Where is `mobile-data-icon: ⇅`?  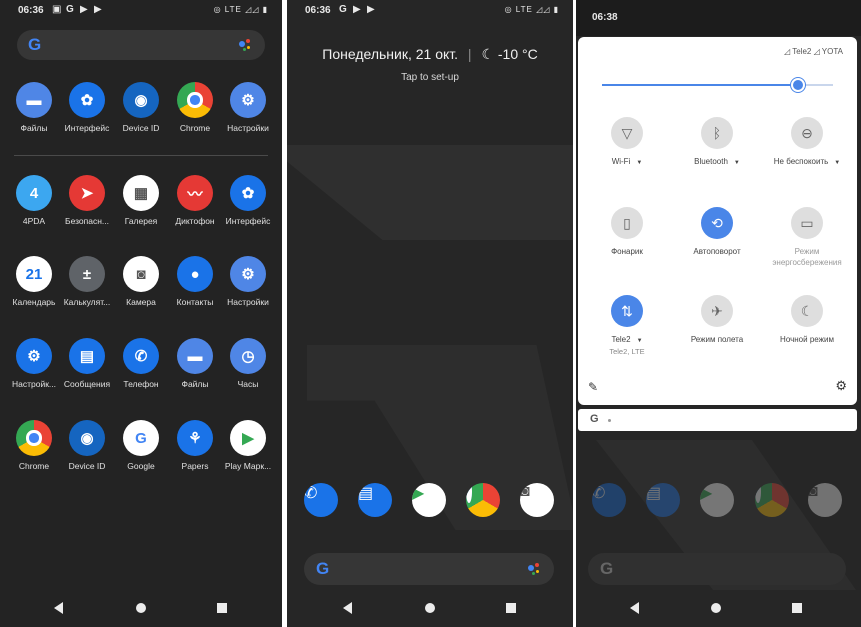
mobile-data-icon: ⇅ is located at coordinates (627, 311).